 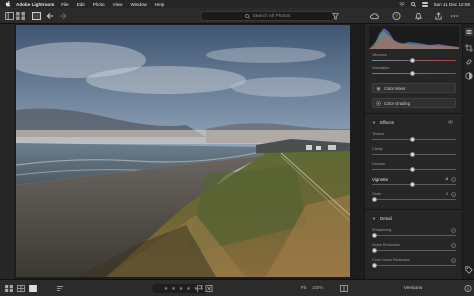 I want to click on color-grading-icon, so click(x=378, y=103).